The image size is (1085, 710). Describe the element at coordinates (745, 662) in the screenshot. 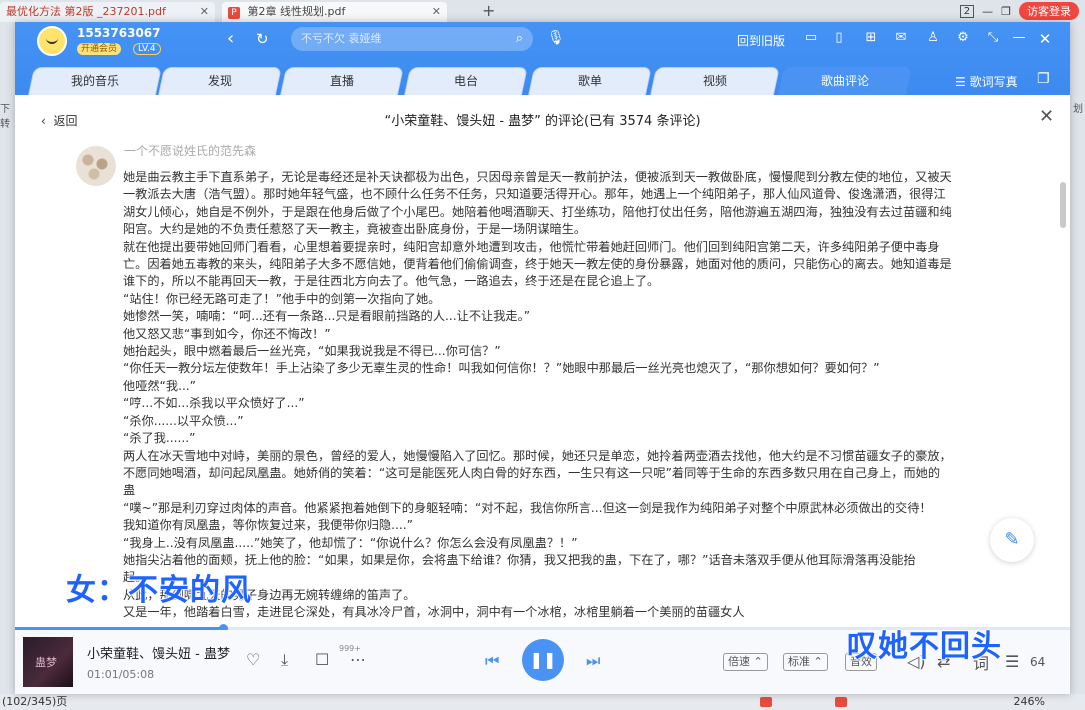

I see `speed-button: 倍速 ⌃` at that location.